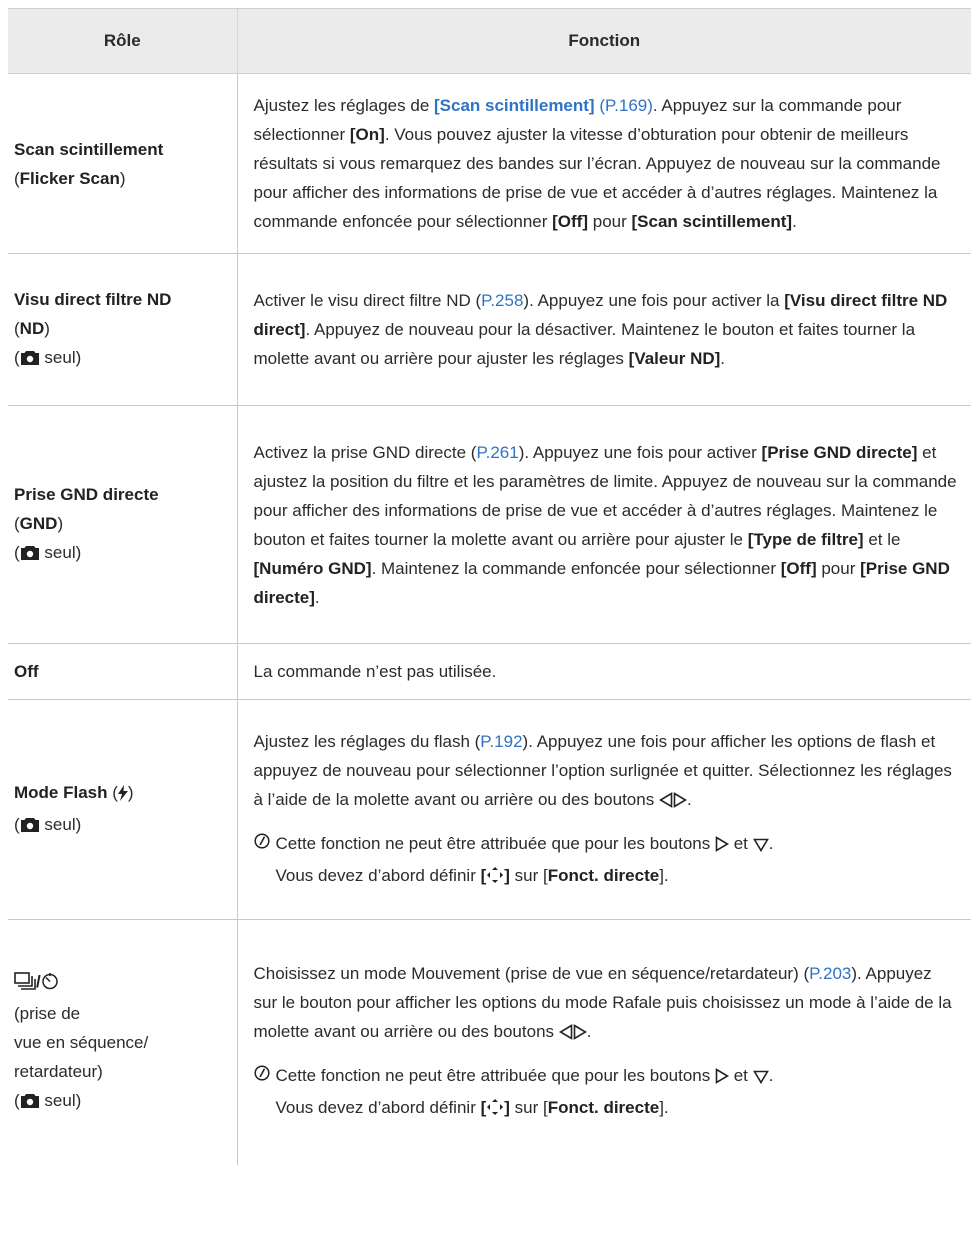  What do you see at coordinates (26, 671) in the screenshot?
I see `role-name: Off` at bounding box center [26, 671].